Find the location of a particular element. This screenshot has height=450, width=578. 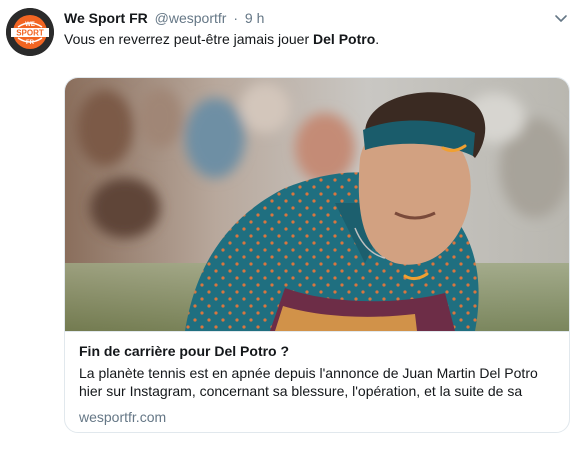

we-sport-fr-logo: WE SPORT FR is located at coordinates (30, 32).